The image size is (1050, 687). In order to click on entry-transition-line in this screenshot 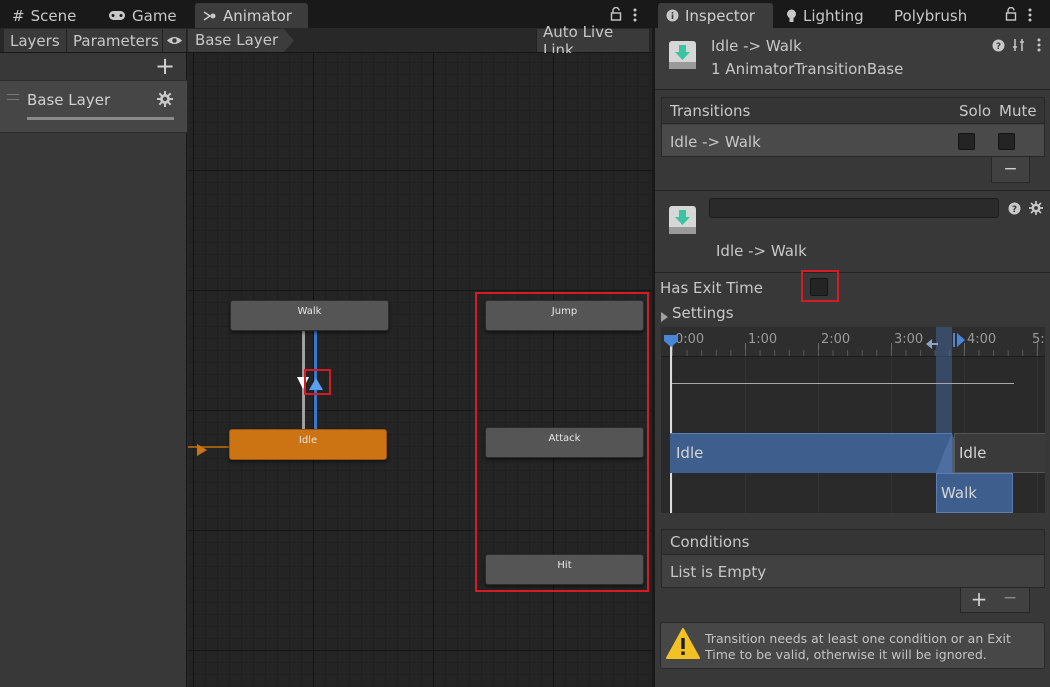, I will do `click(209, 447)`.